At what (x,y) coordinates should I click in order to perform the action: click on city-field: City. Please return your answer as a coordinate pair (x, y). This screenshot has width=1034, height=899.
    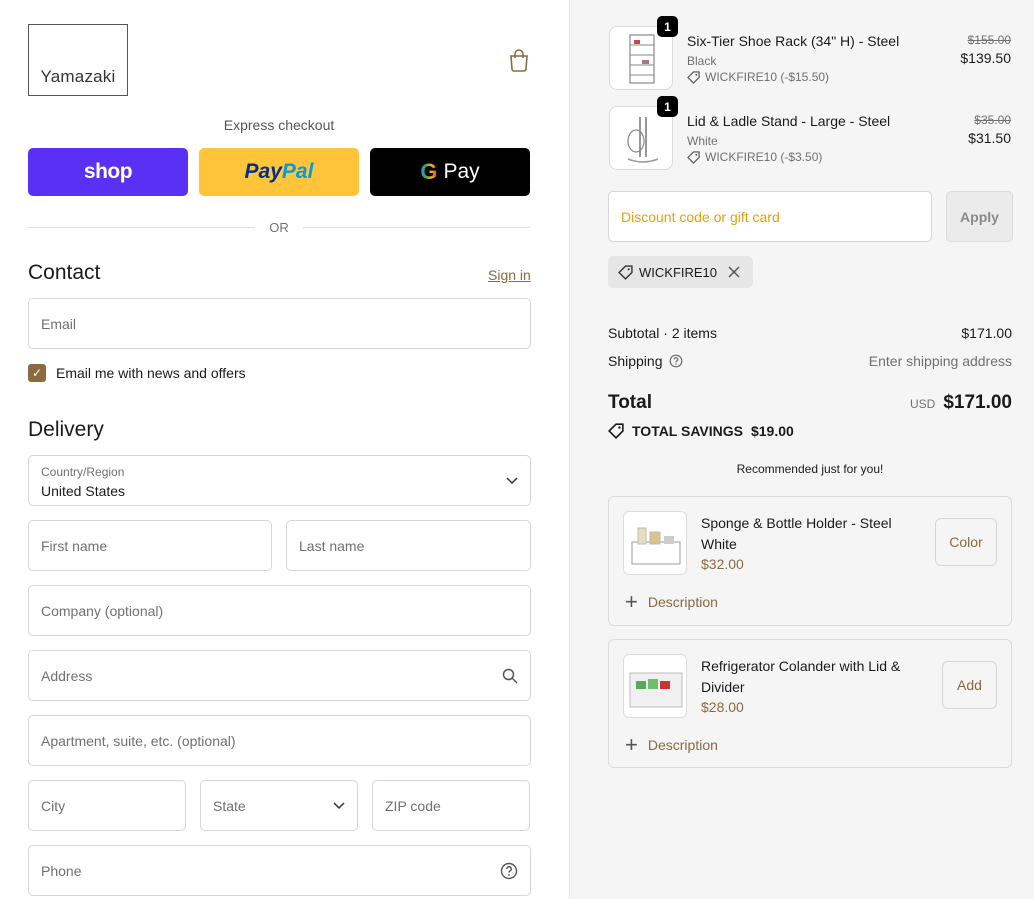
    Looking at the image, I should click on (107, 805).